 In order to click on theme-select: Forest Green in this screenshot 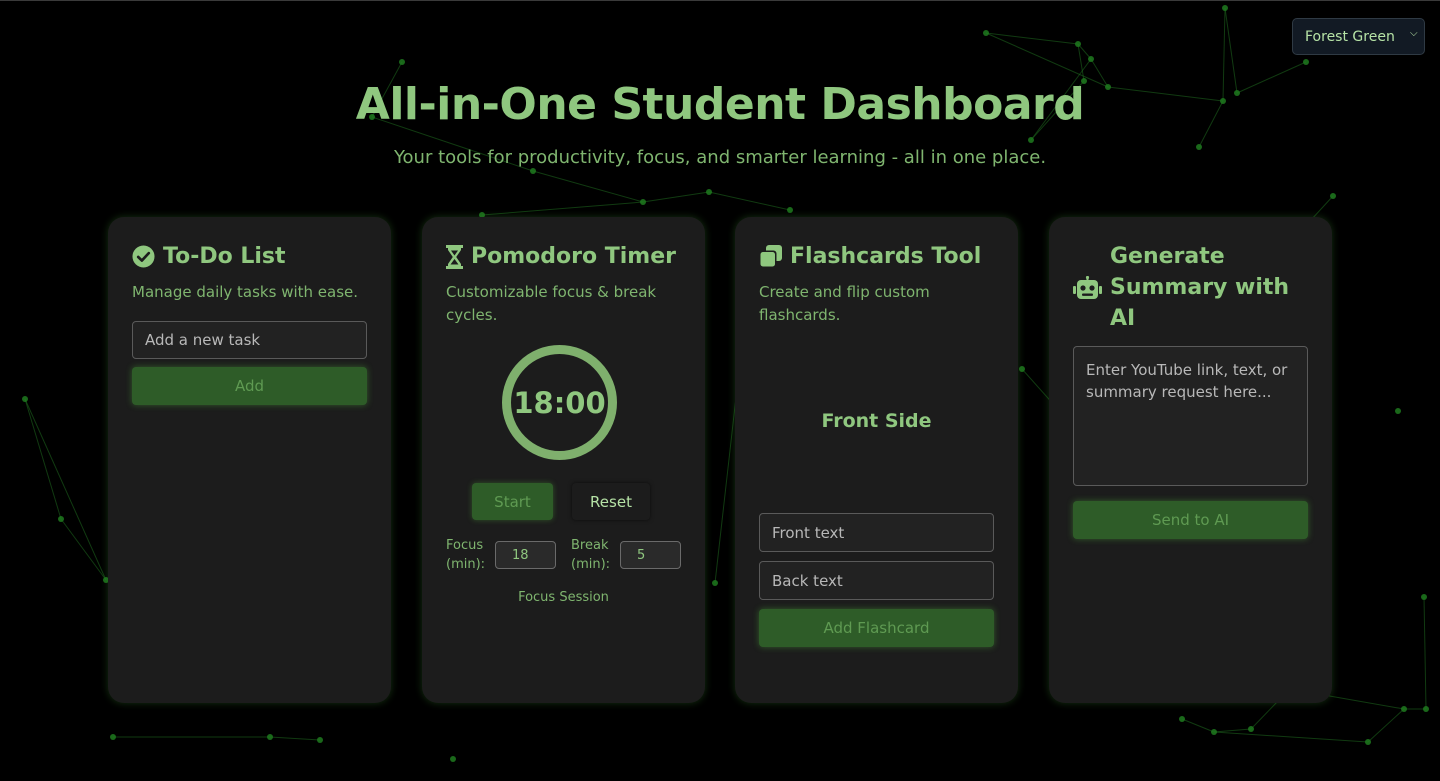, I will do `click(1358, 36)`.